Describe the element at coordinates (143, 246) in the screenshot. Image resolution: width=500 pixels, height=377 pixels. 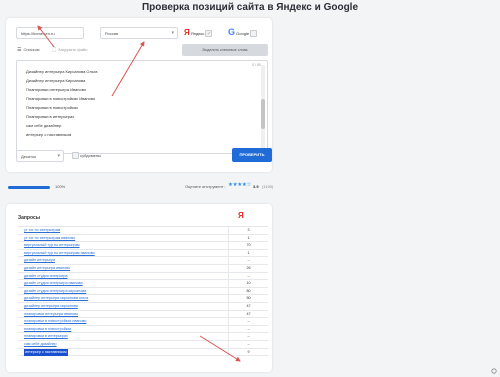
I see `table-row: виртуальный тур по интерьерам 70` at that location.